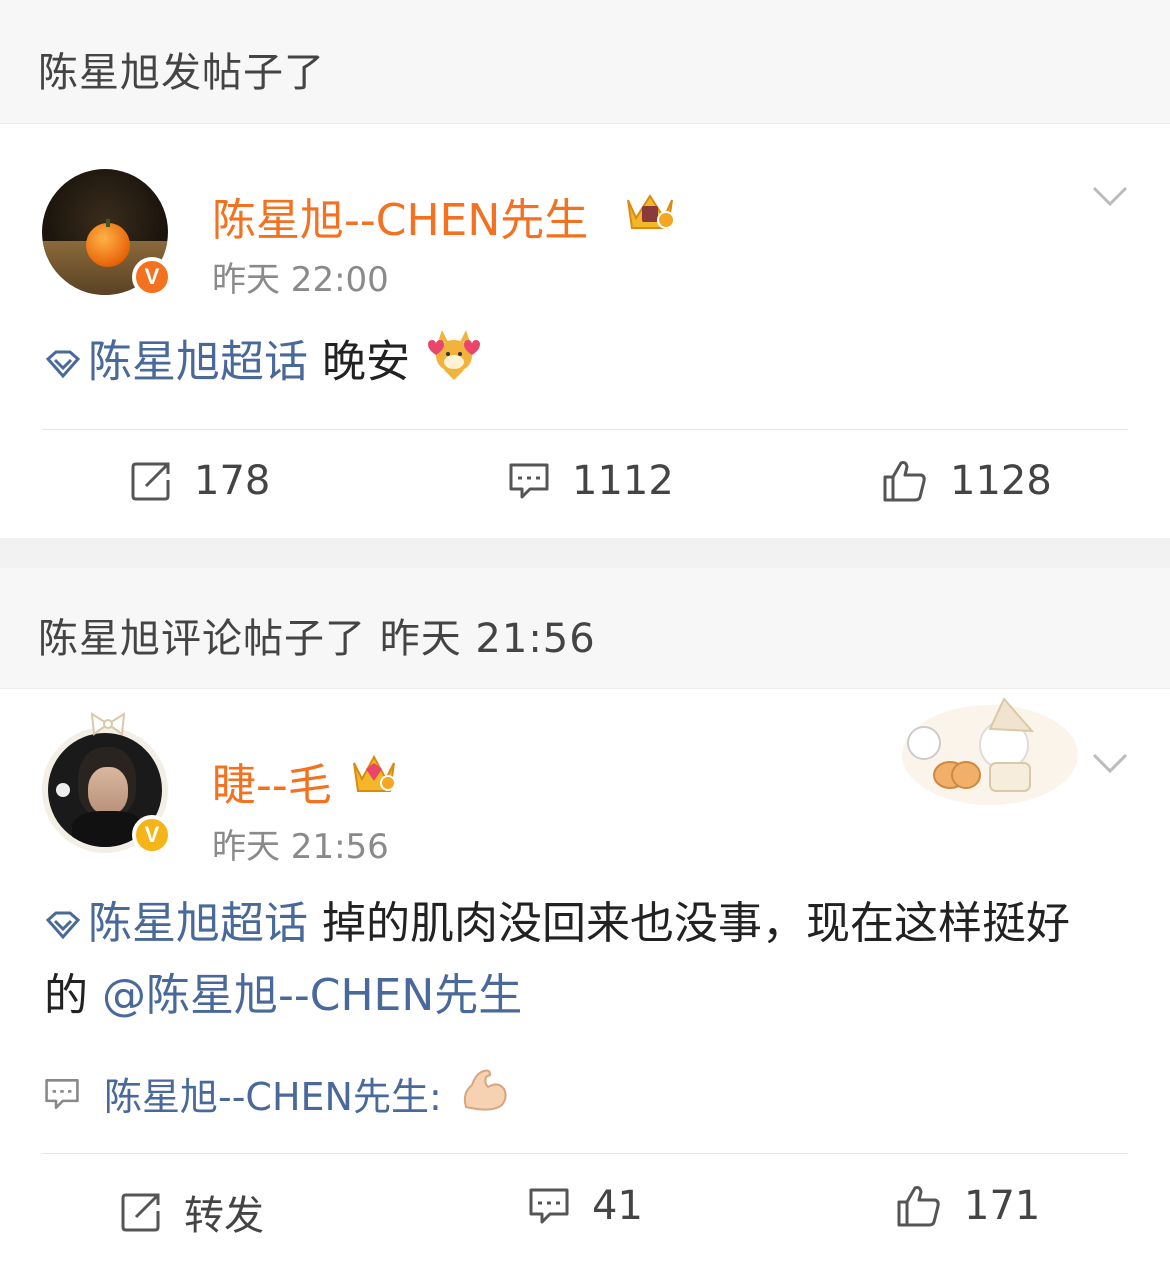 The height and width of the screenshot is (1267, 1170). I want to click on bow-icon, so click(108, 724).